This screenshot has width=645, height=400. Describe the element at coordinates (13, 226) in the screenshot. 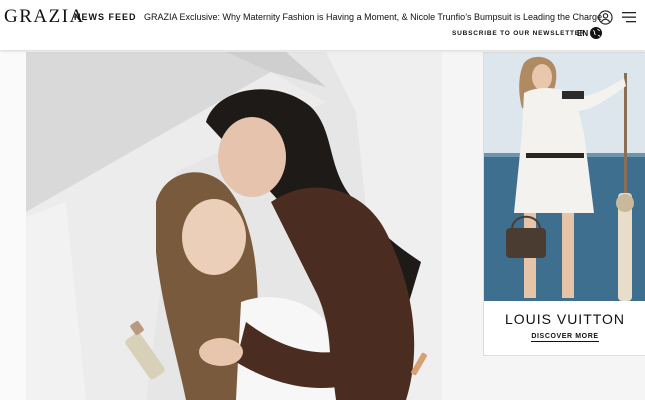

I see `left-gutter` at that location.